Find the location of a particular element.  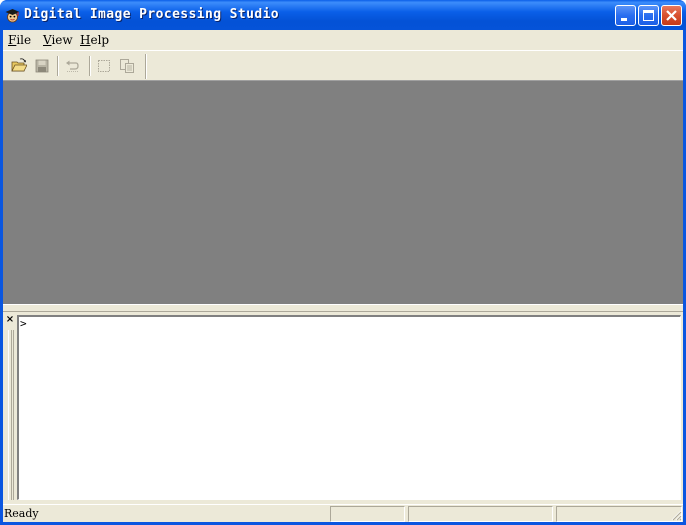

undo-button is located at coordinates (72, 66).